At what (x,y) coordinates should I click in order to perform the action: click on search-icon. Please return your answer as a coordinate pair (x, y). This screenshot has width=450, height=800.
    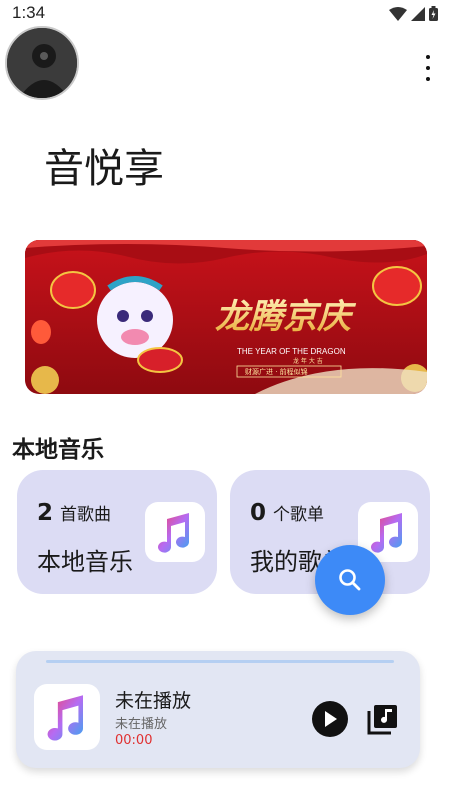
    Looking at the image, I should click on (350, 580).